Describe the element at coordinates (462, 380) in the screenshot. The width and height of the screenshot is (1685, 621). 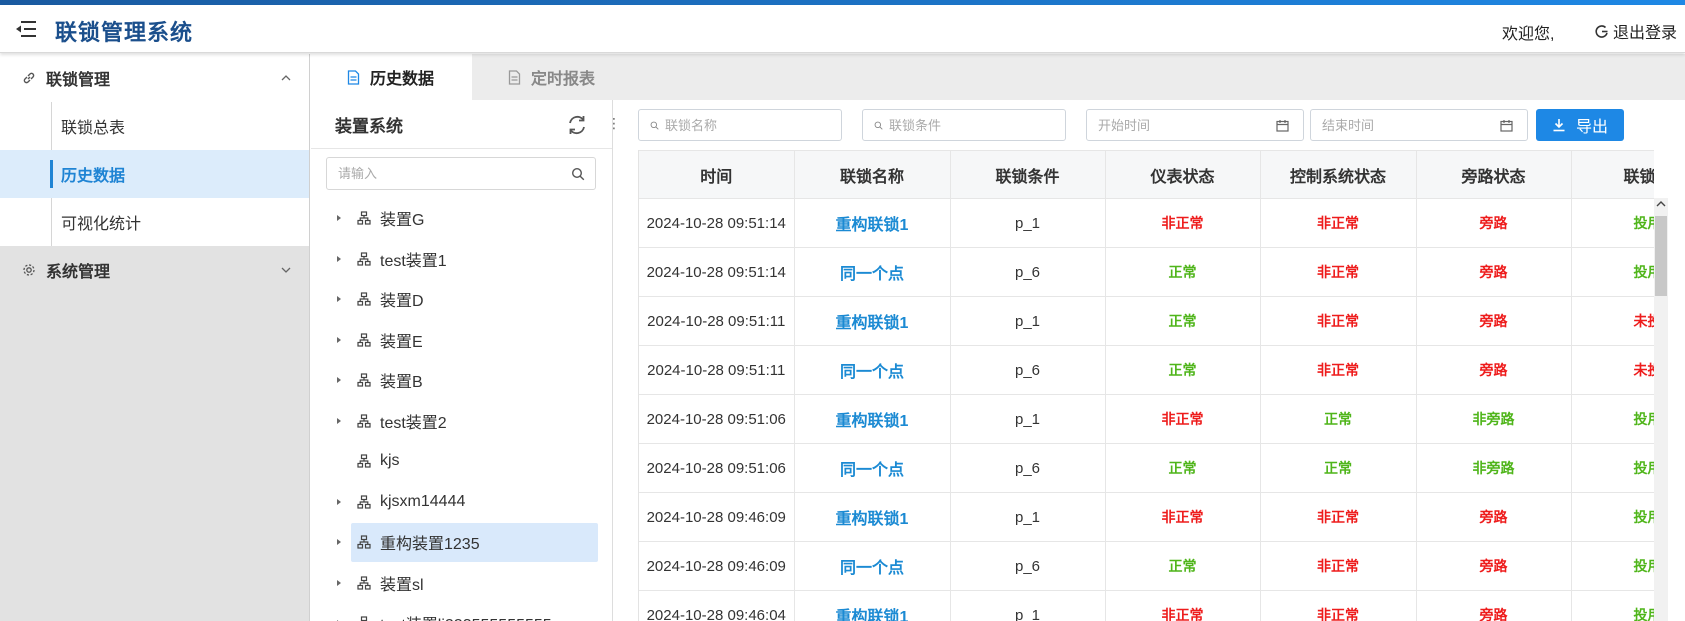
I see `tree-node: 装置B` at that location.